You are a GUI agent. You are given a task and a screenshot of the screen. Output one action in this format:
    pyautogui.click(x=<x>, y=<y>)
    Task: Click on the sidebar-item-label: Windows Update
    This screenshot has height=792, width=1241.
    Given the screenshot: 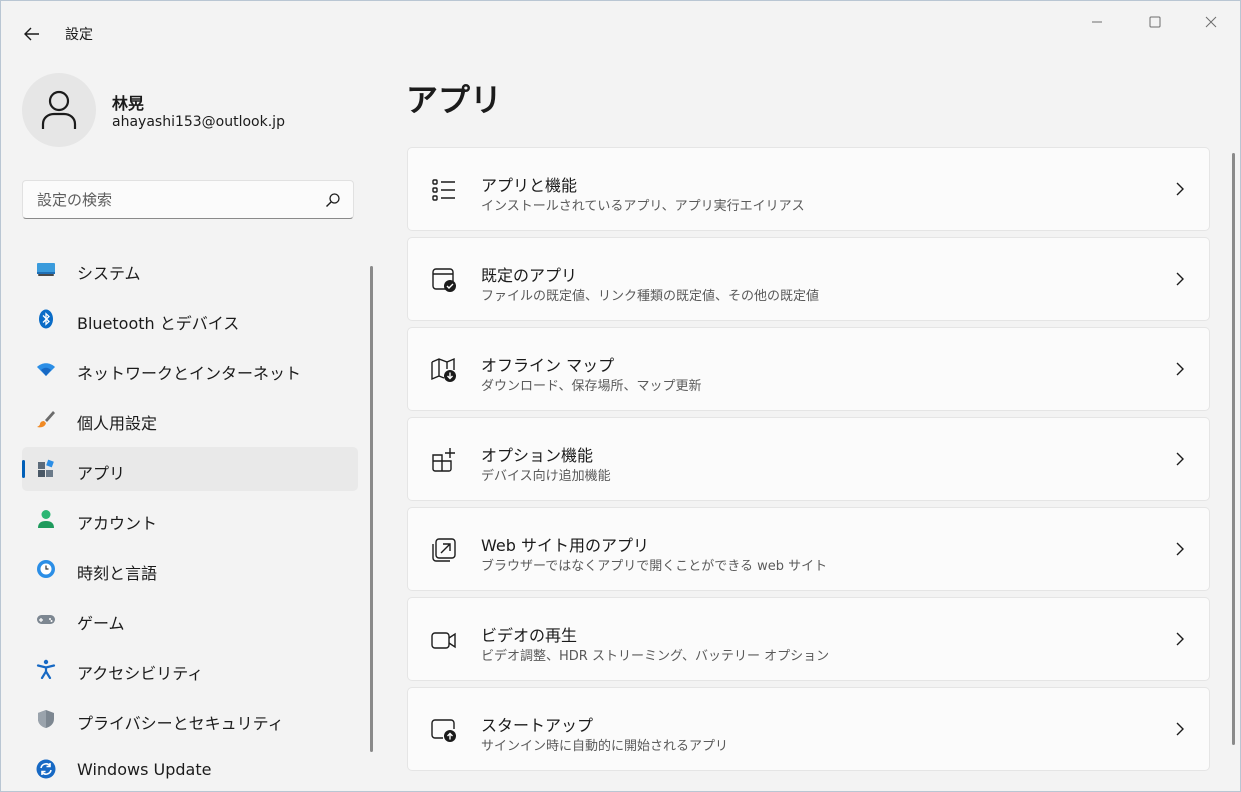 What is the action you would take?
    pyautogui.click(x=144, y=769)
    